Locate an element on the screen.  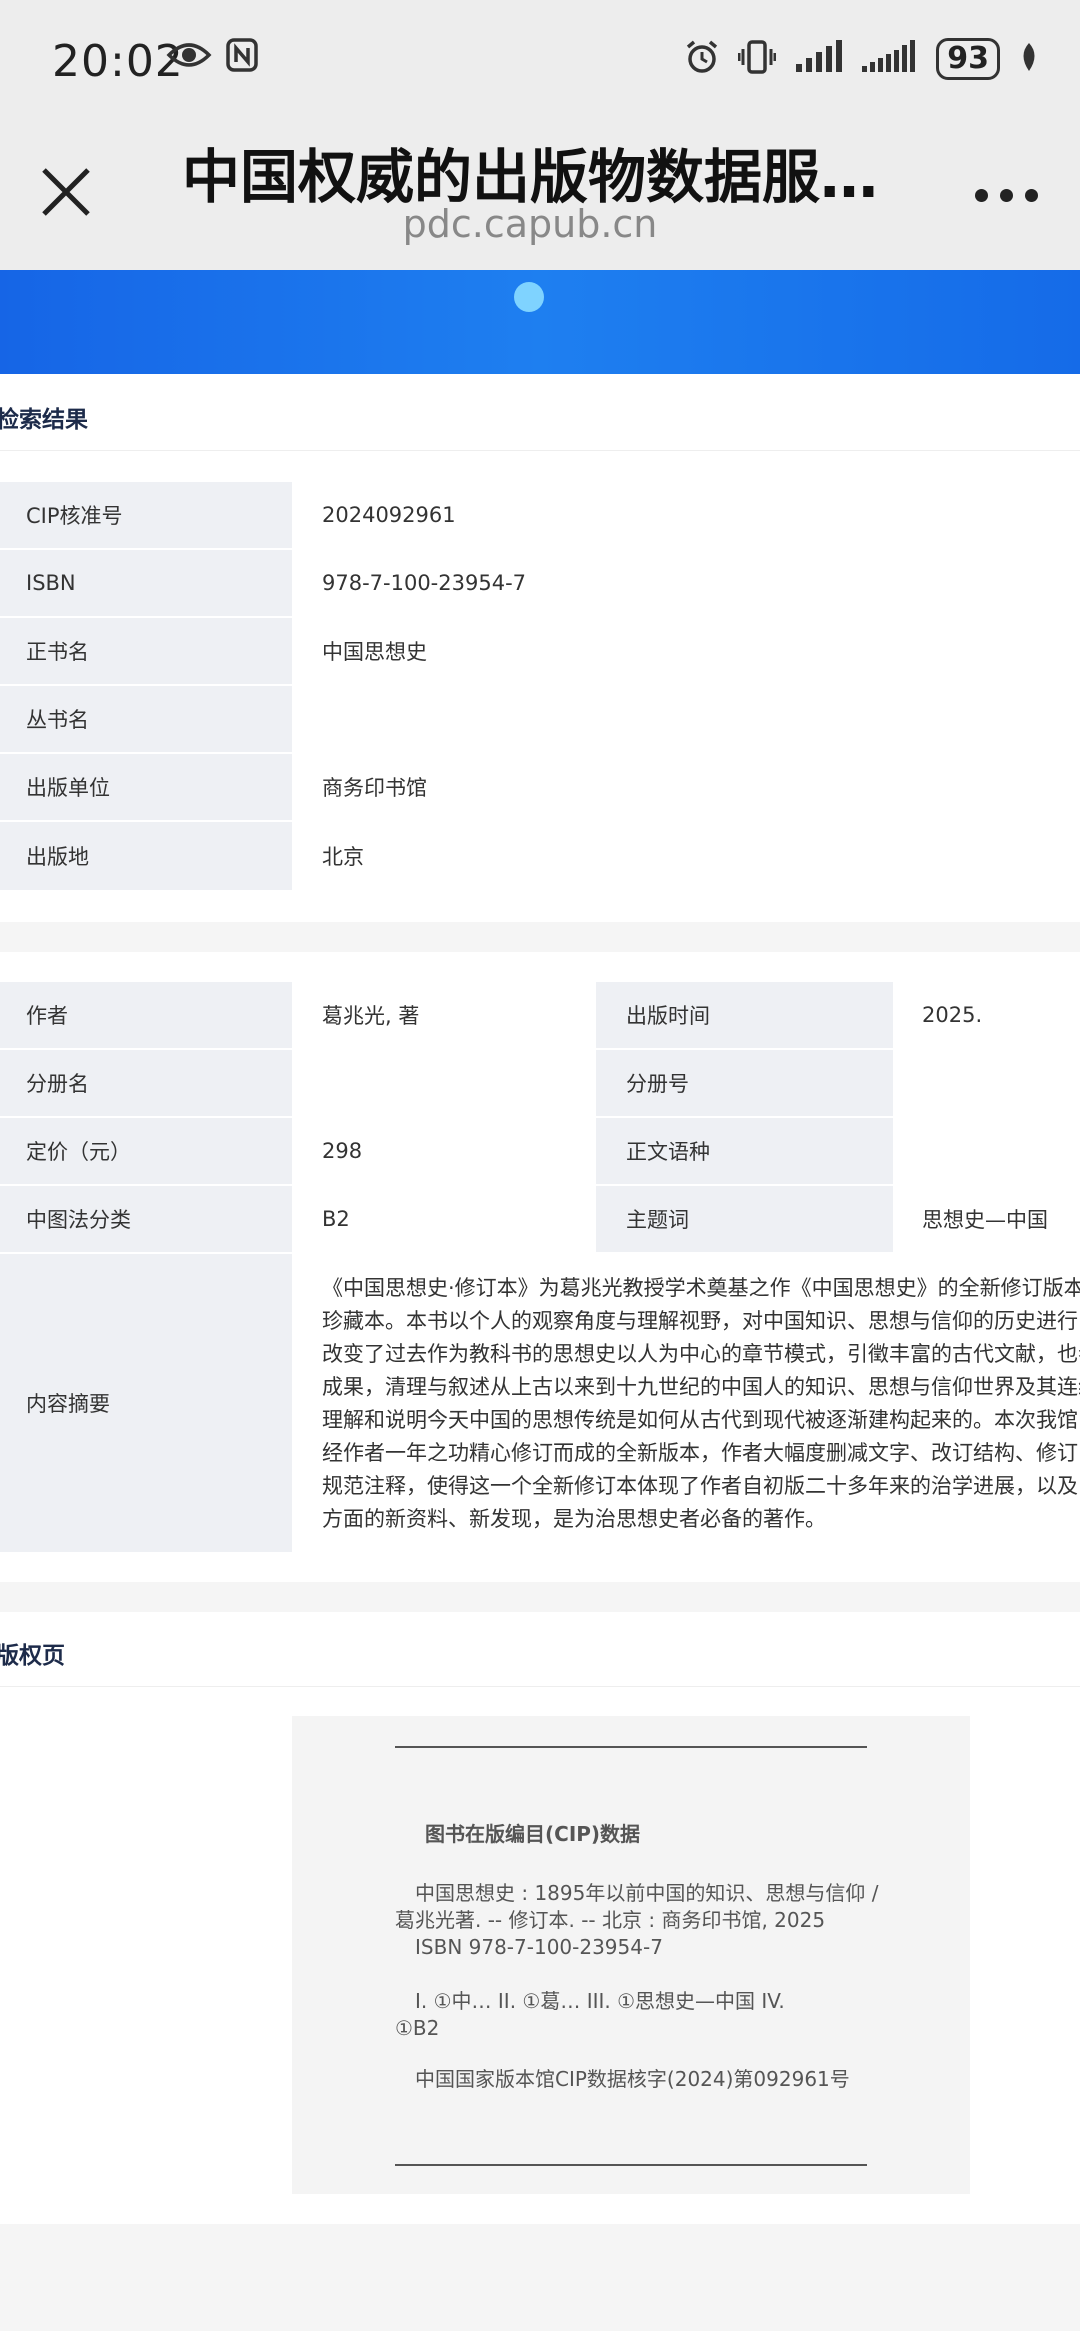
field-value: 2024092961 is located at coordinates (389, 515).